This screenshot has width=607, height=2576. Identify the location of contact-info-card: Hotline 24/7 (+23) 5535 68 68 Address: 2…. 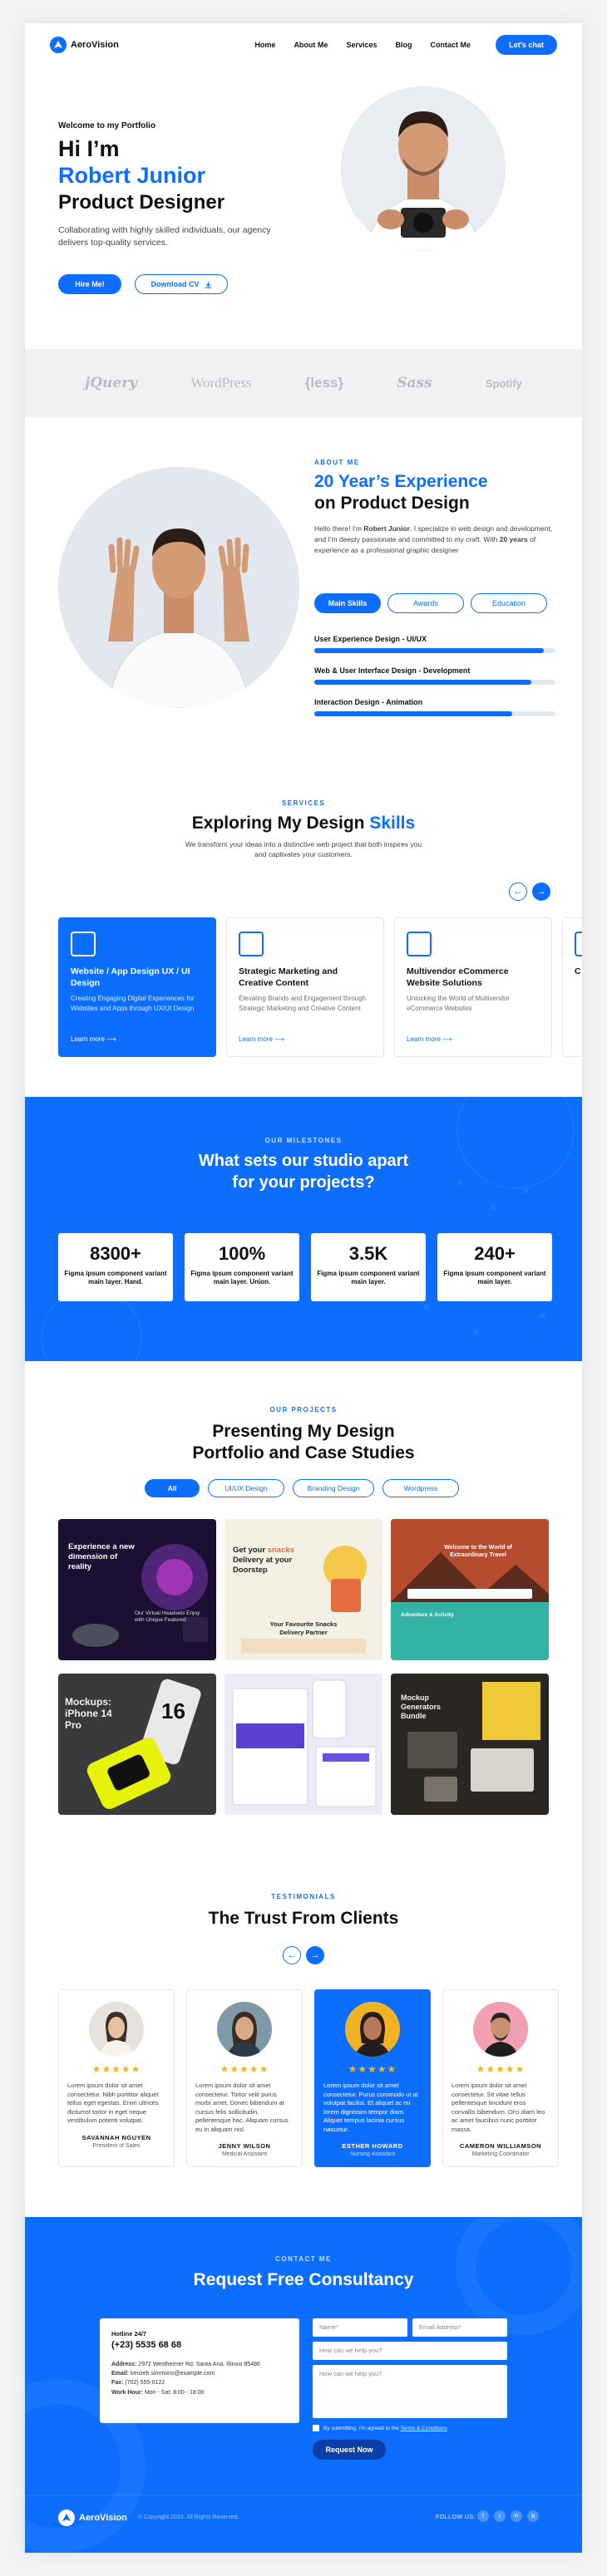
(199, 2370).